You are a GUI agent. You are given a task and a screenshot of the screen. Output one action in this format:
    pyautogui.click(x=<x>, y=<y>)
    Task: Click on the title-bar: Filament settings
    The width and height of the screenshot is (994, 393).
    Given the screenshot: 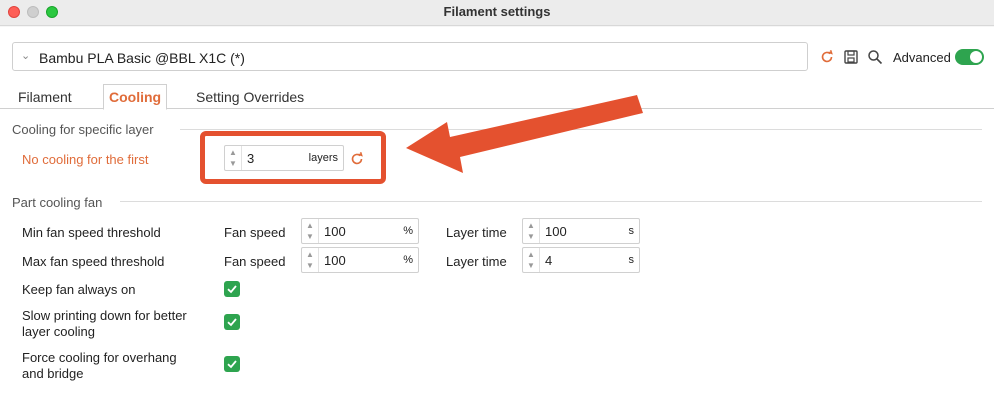 What is the action you would take?
    pyautogui.click(x=497, y=13)
    